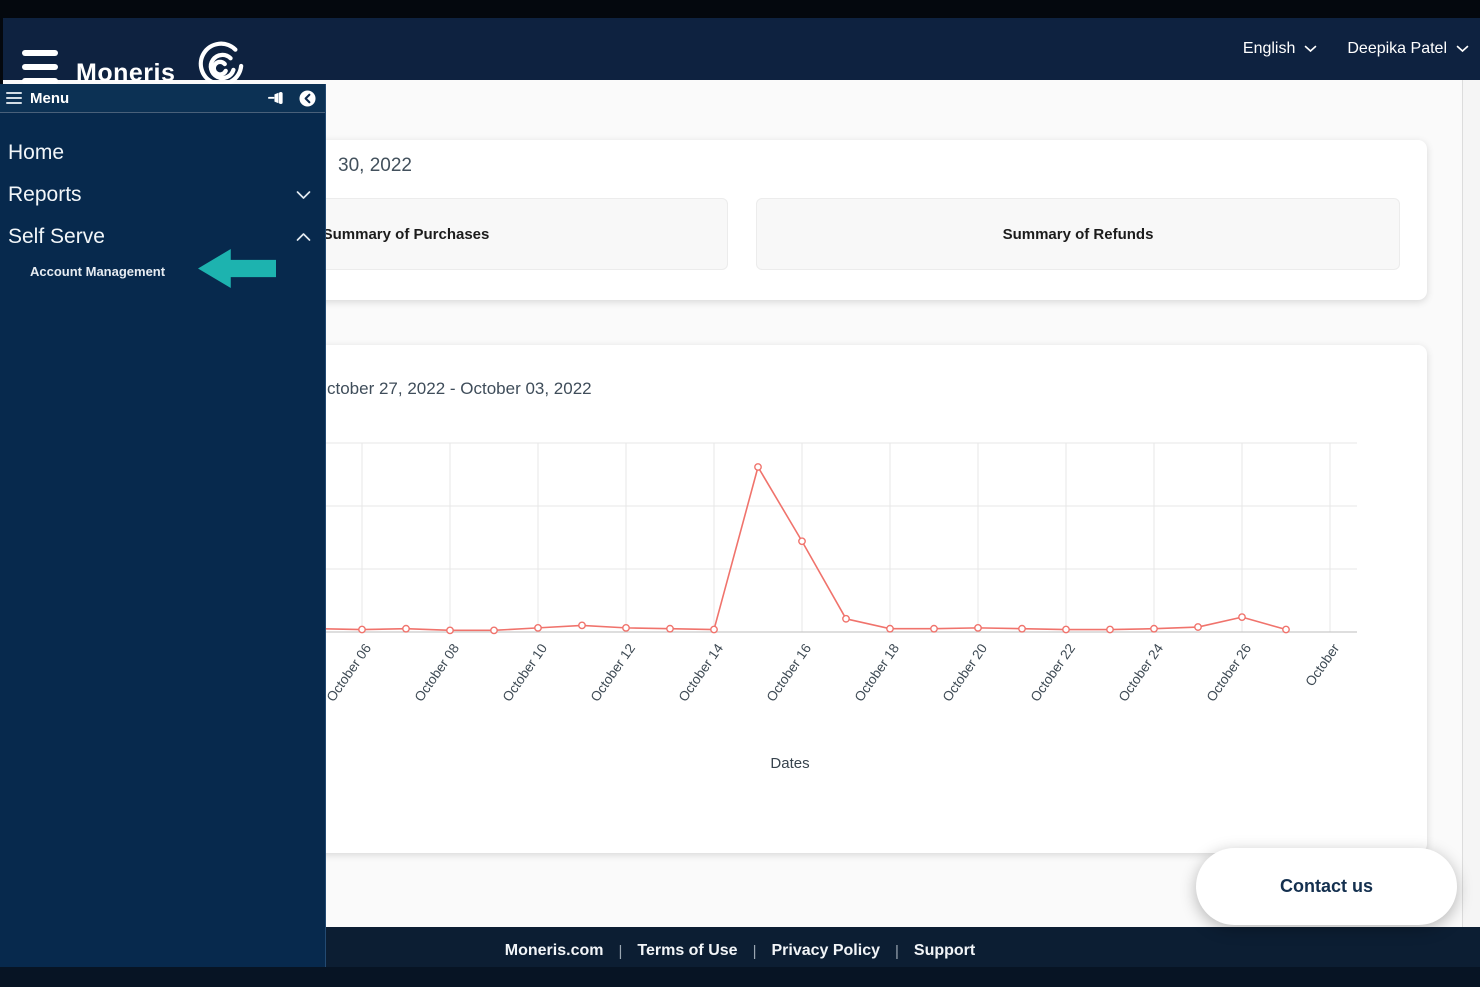 This screenshot has height=987, width=1480. What do you see at coordinates (687, 951) in the screenshot?
I see `footer-link-terms-of-use: Terms of Use` at bounding box center [687, 951].